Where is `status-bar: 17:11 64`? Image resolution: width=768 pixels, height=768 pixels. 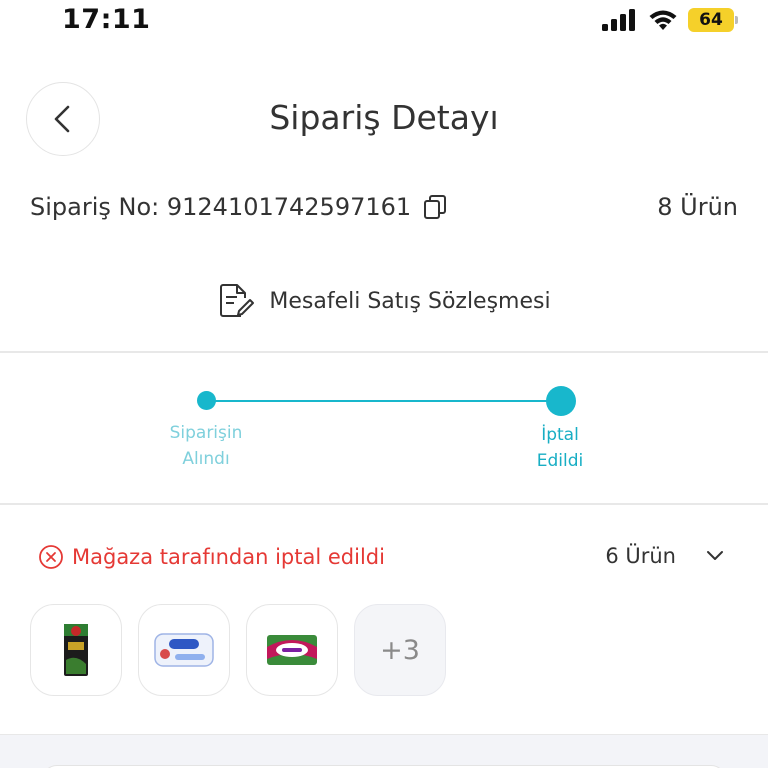 status-bar: 17:11 64 is located at coordinates (384, 22).